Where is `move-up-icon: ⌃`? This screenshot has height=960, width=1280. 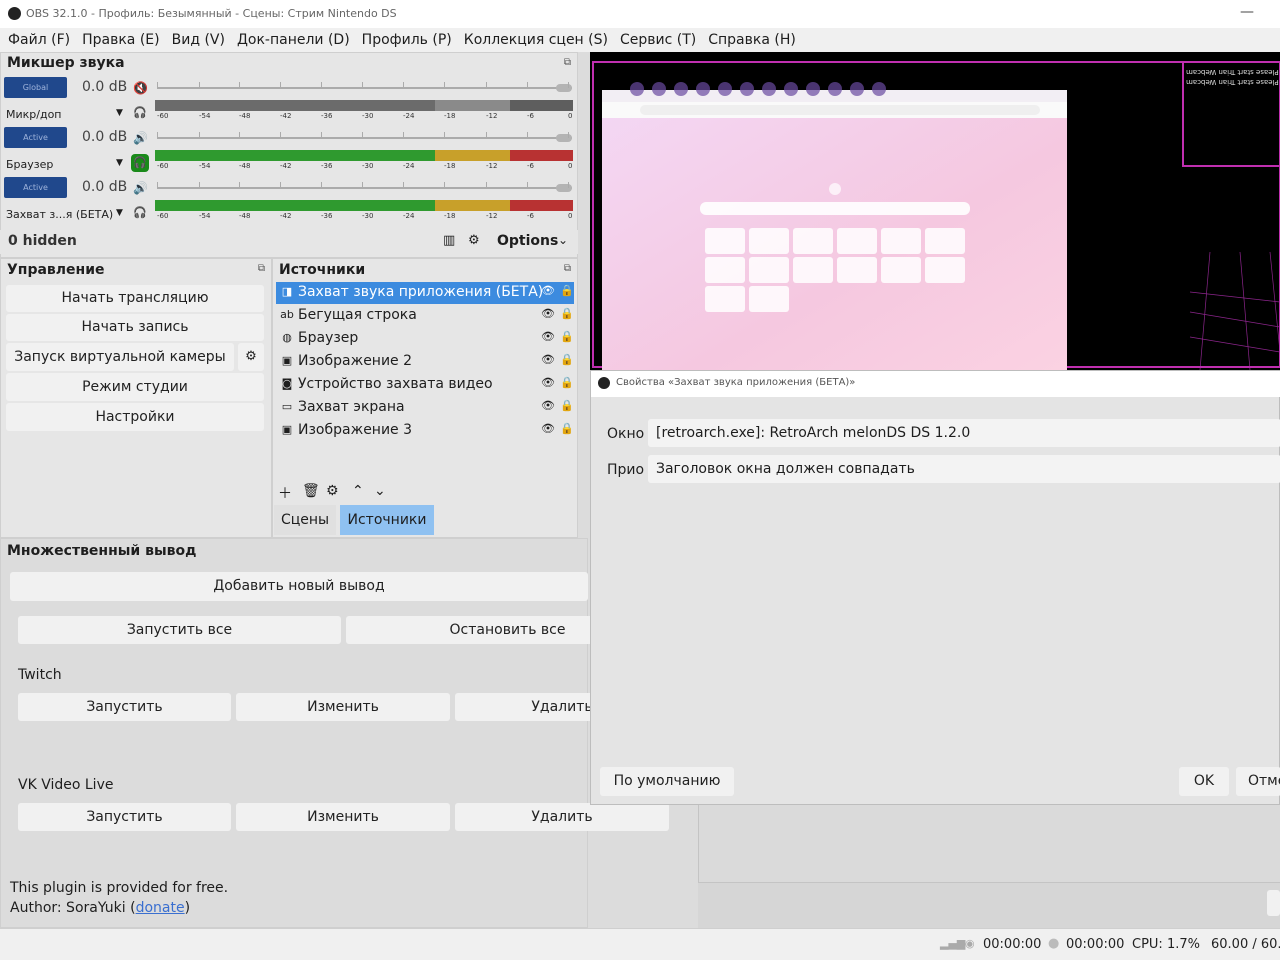 move-up-icon: ⌃ is located at coordinates (358, 491).